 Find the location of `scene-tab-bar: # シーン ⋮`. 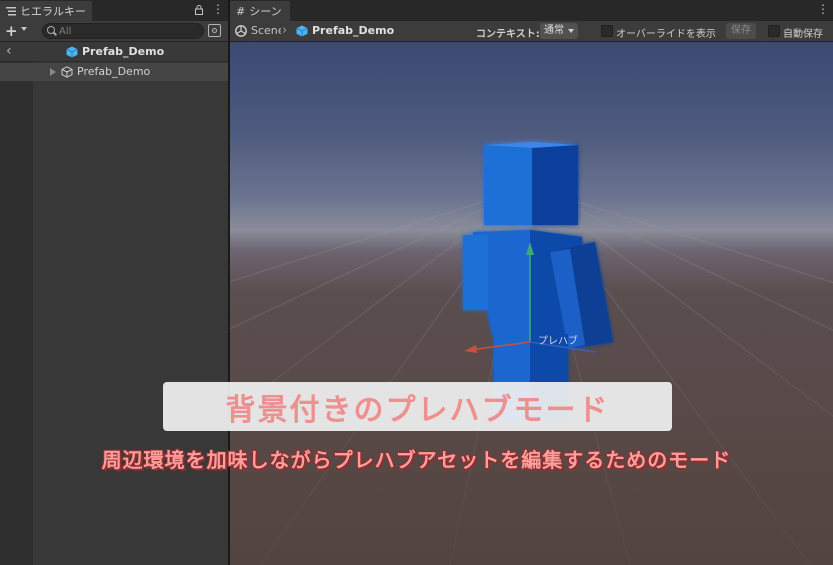

scene-tab-bar: # シーン ⋮ is located at coordinates (531, 10).